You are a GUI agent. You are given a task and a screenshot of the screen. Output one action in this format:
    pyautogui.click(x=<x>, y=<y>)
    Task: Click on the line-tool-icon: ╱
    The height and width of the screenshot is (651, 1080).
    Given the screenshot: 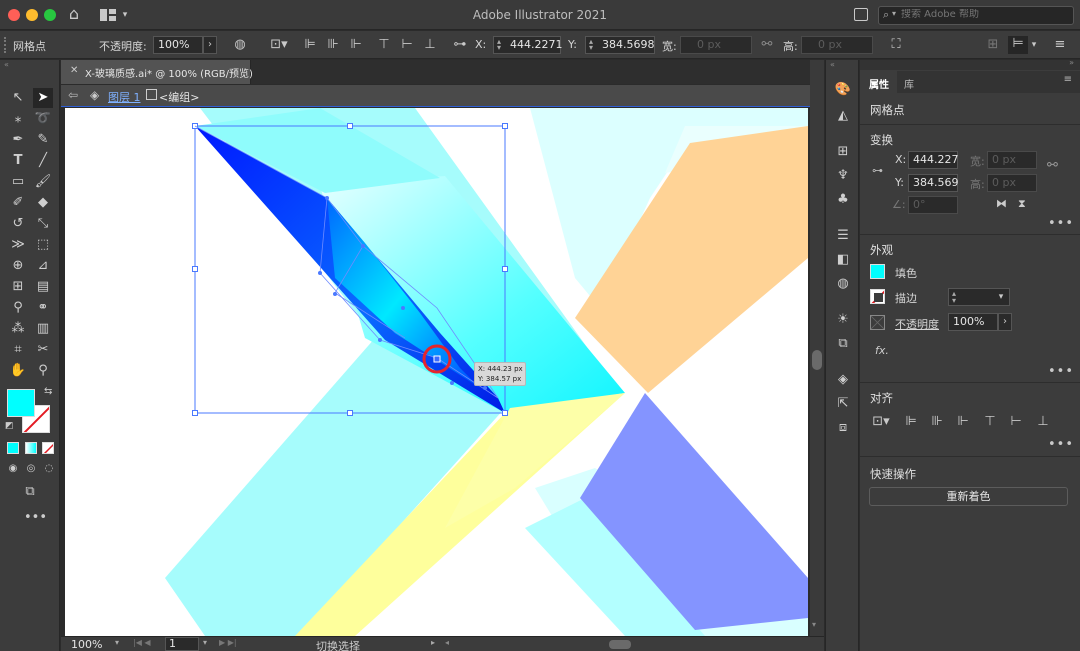 What is the action you would take?
    pyautogui.click(x=43, y=161)
    